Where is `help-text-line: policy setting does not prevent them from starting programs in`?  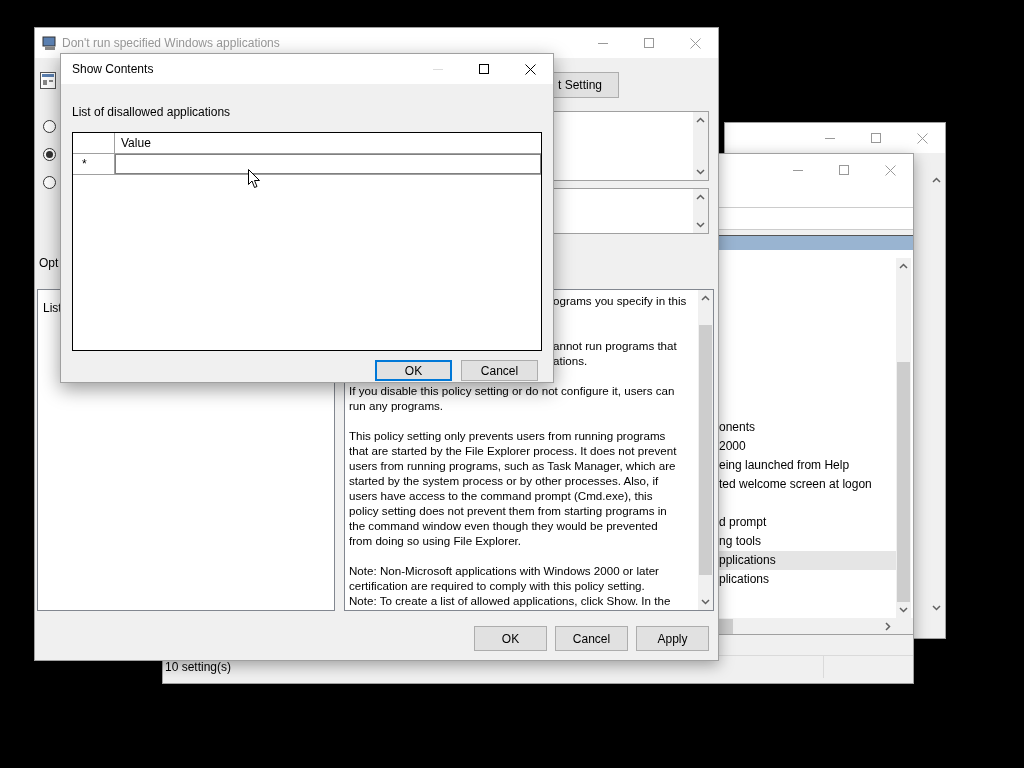
help-text-line: policy setting does not prevent them from starting programs in is located at coordinates (508, 510).